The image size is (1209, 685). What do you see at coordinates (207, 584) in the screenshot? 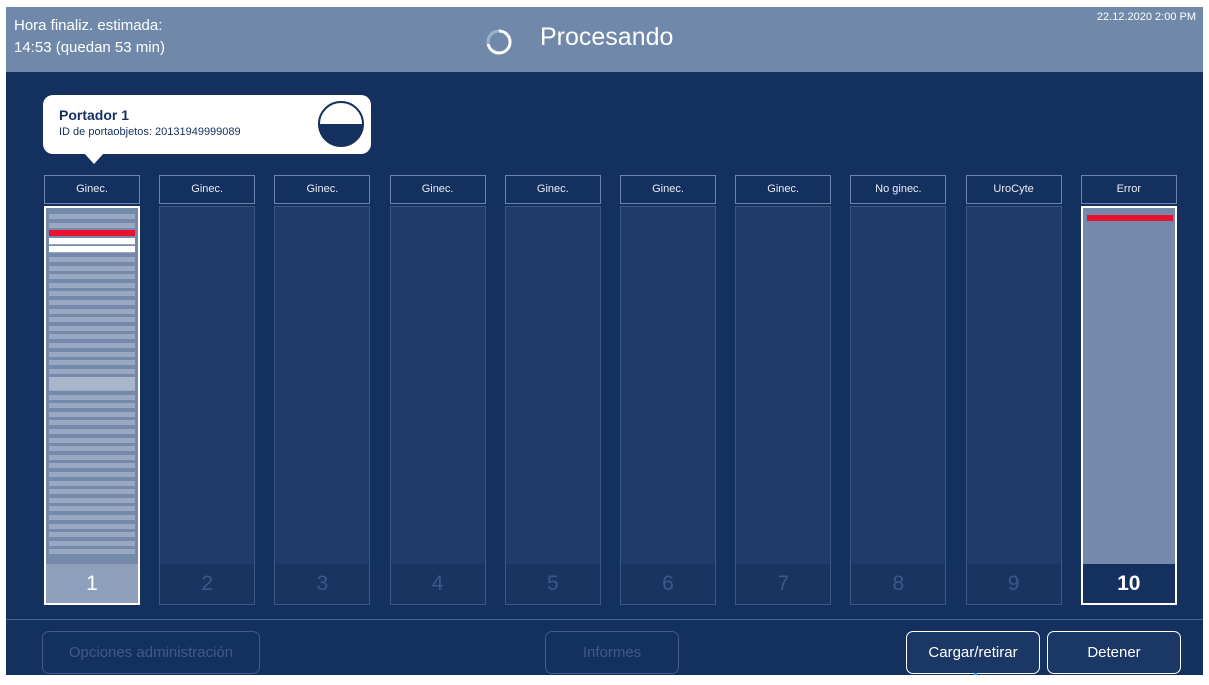
I see `carrier-number: 2` at bounding box center [207, 584].